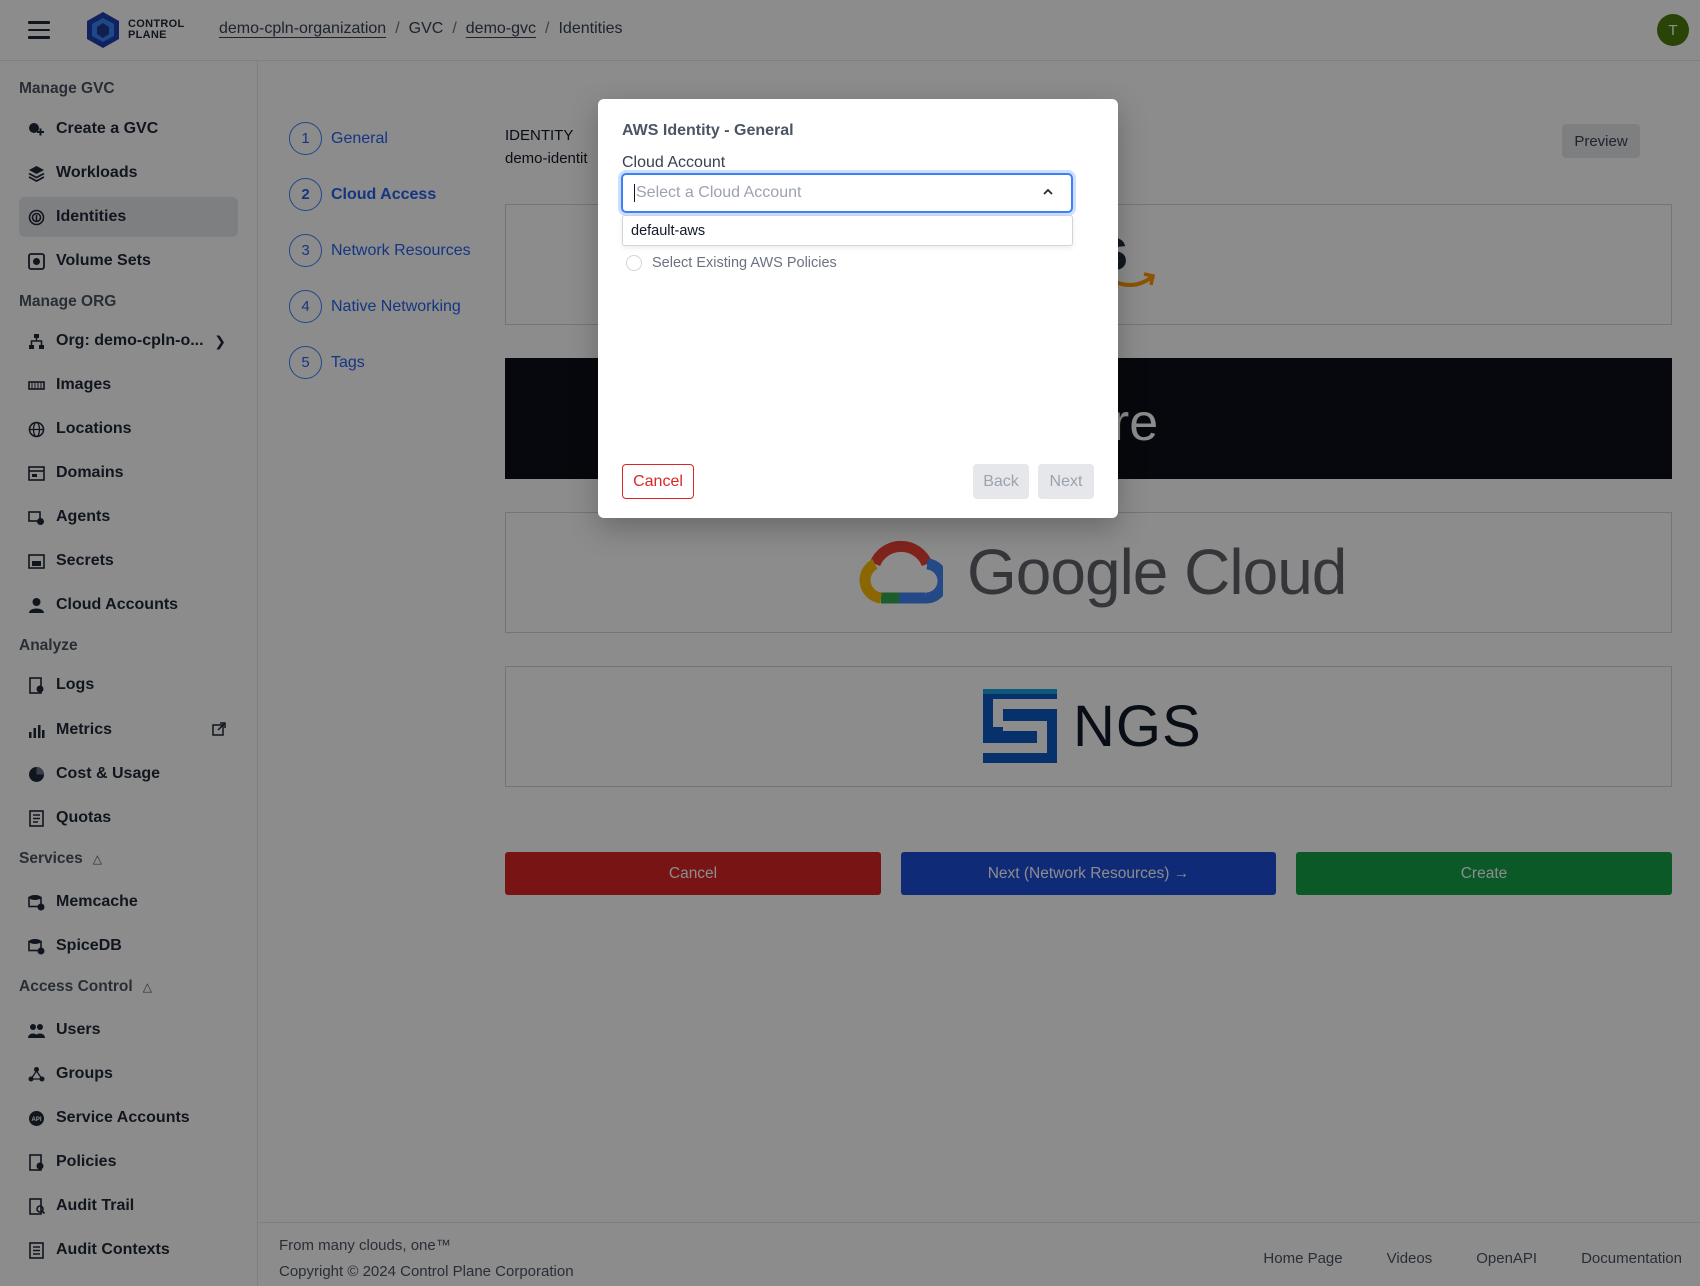 This screenshot has width=1700, height=1286. Describe the element at coordinates (668, 231) in the screenshot. I see `dropdown-option-default-aws: default-aws` at that location.